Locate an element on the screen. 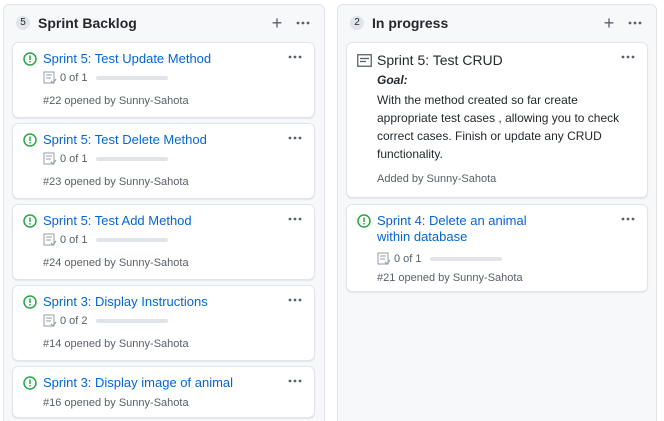 The width and height of the screenshot is (664, 421). issue-title-link: Sprint 5: Test Update Method is located at coordinates (160, 59).